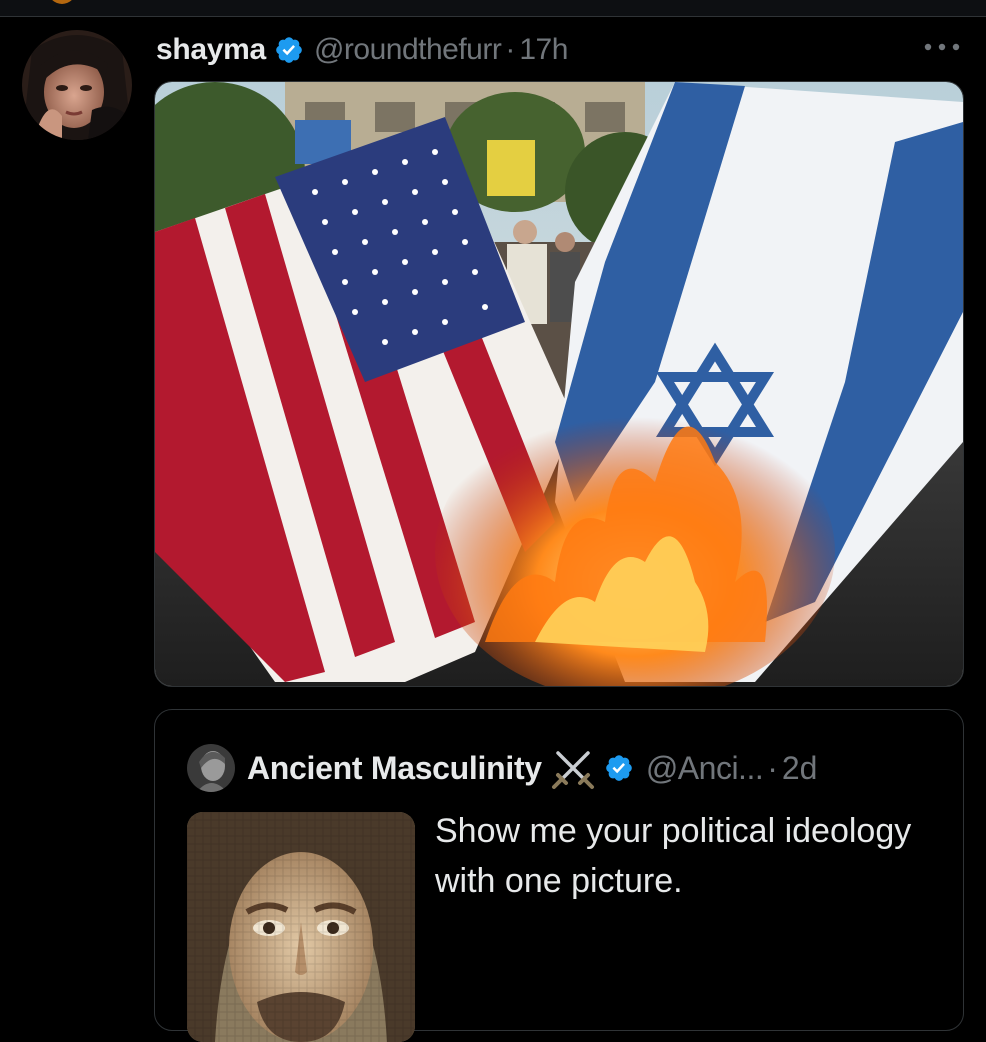  I want to click on quoted-post-timestamp: 2d, so click(800, 768).